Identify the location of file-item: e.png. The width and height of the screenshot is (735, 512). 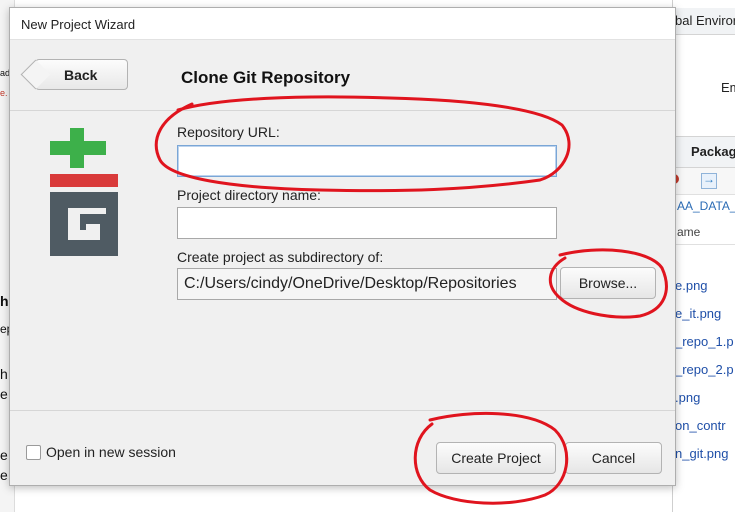
(691, 285).